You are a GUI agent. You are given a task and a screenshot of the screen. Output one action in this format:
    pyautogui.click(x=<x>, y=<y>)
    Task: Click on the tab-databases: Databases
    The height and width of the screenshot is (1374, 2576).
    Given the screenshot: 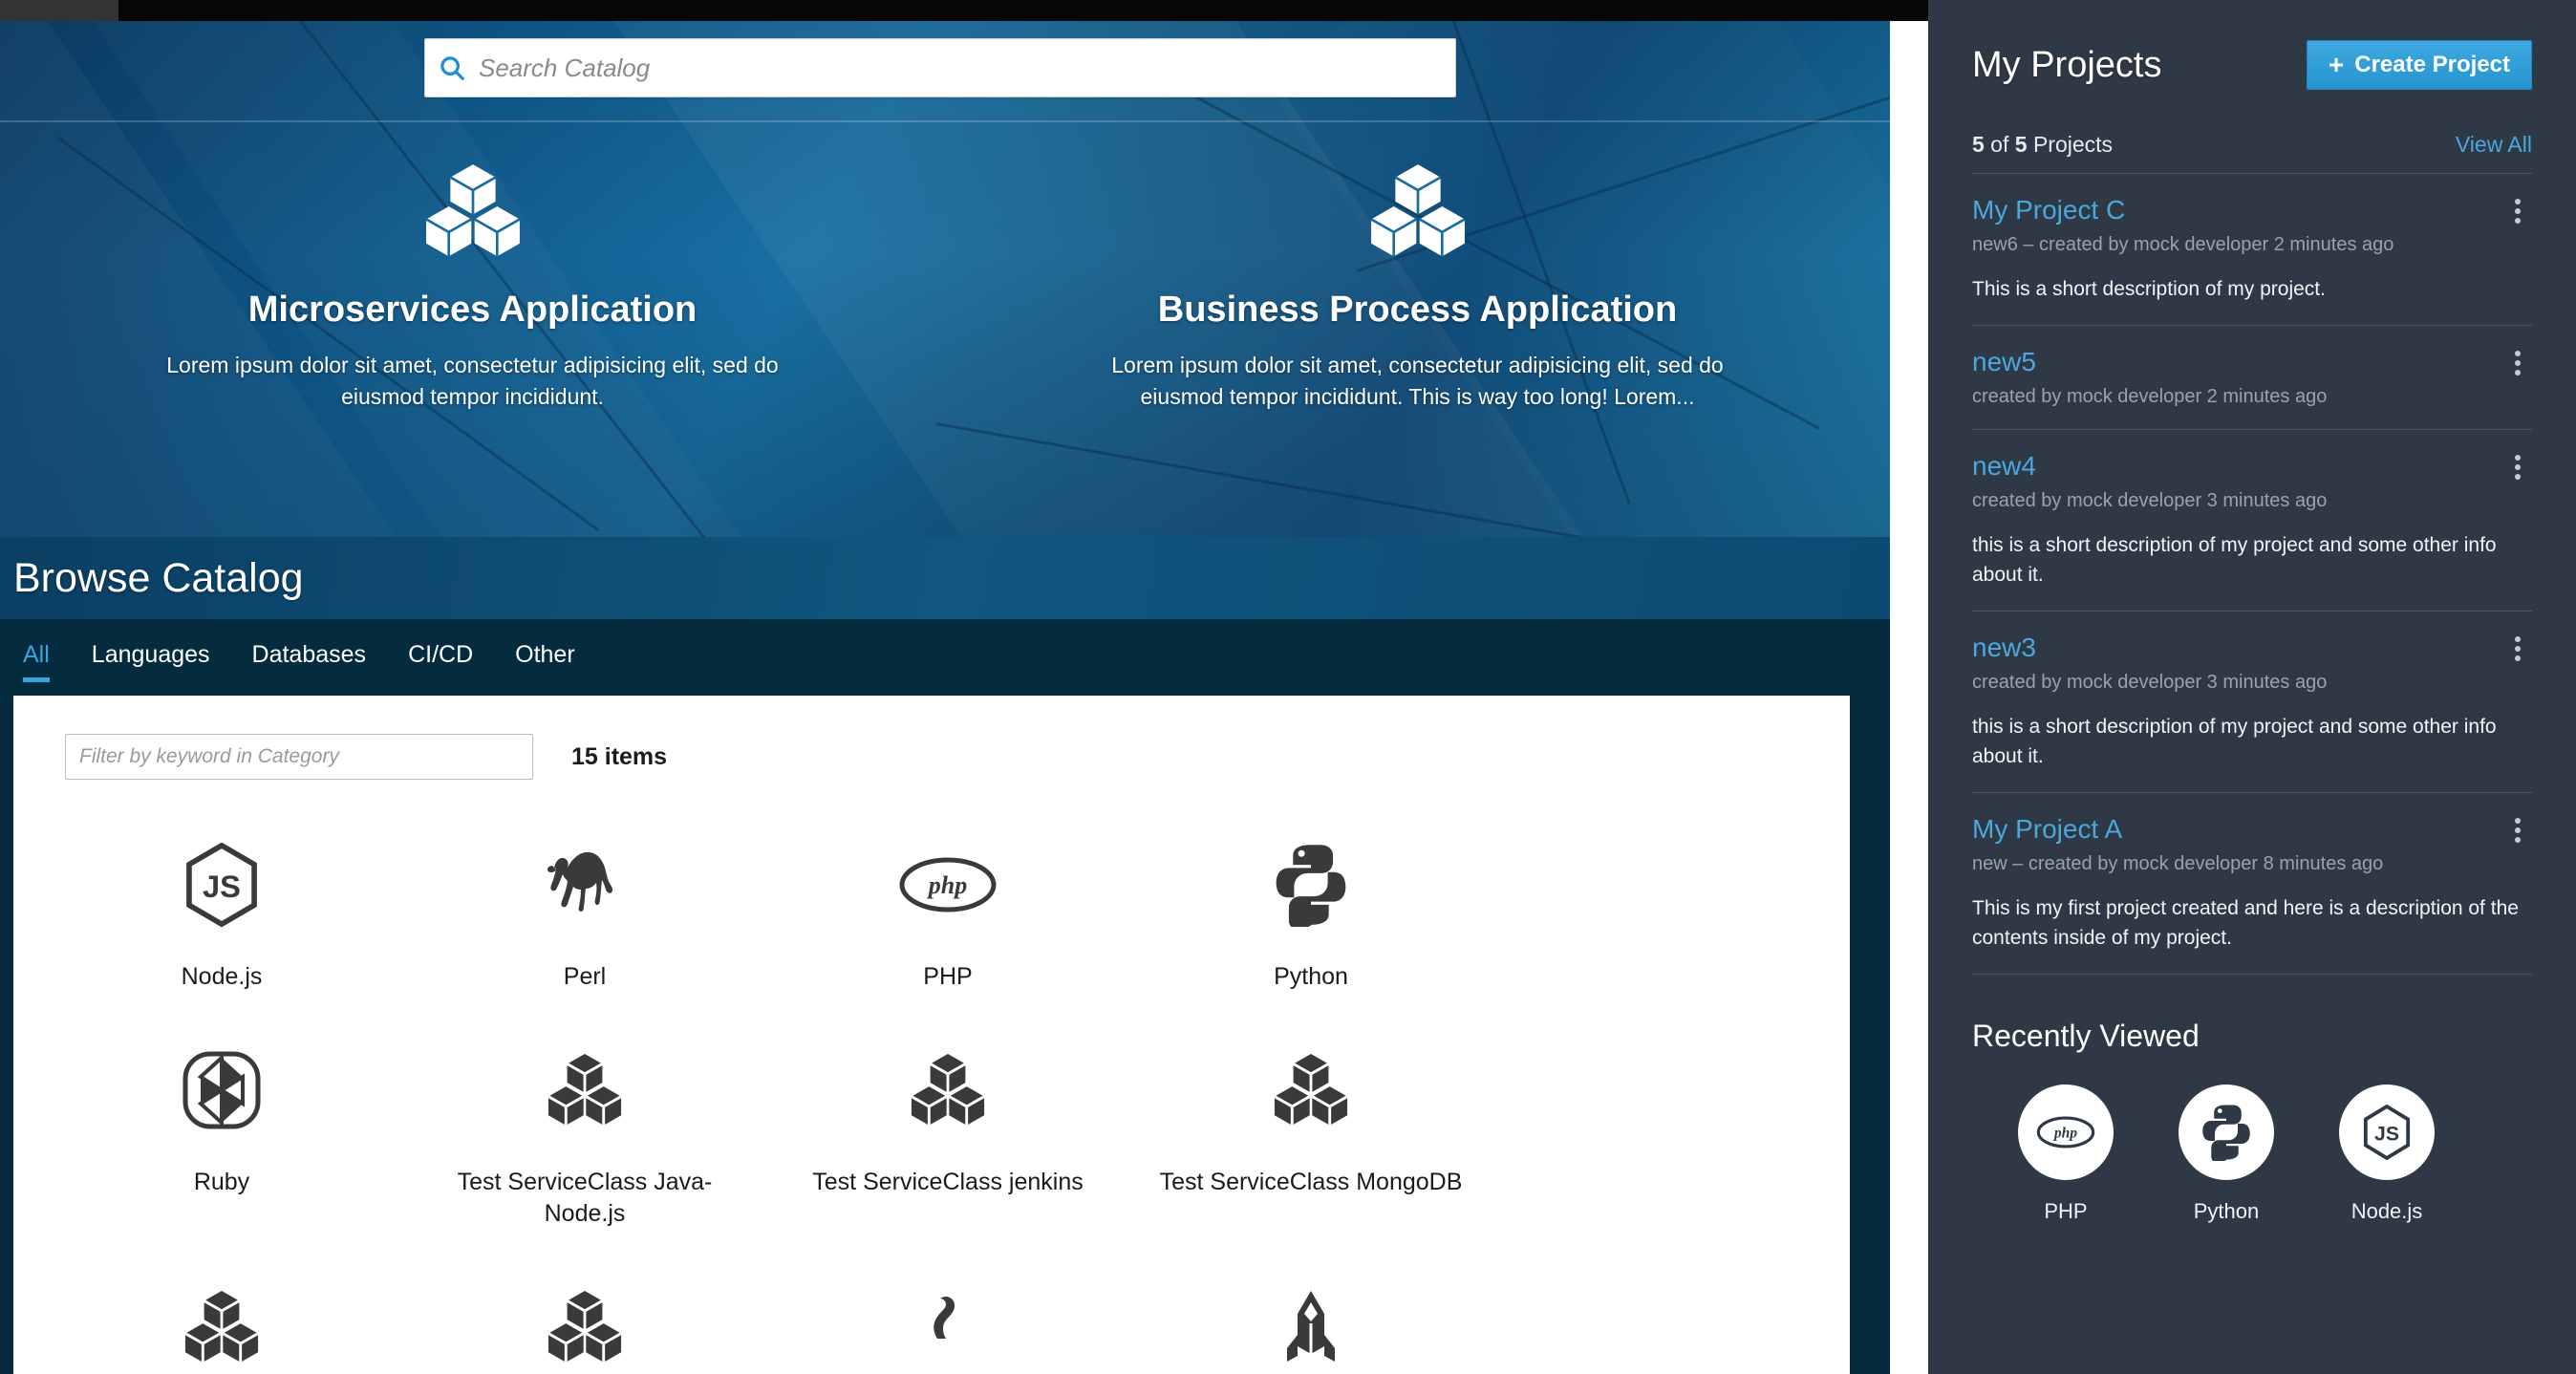 What is the action you would take?
    pyautogui.click(x=309, y=661)
    